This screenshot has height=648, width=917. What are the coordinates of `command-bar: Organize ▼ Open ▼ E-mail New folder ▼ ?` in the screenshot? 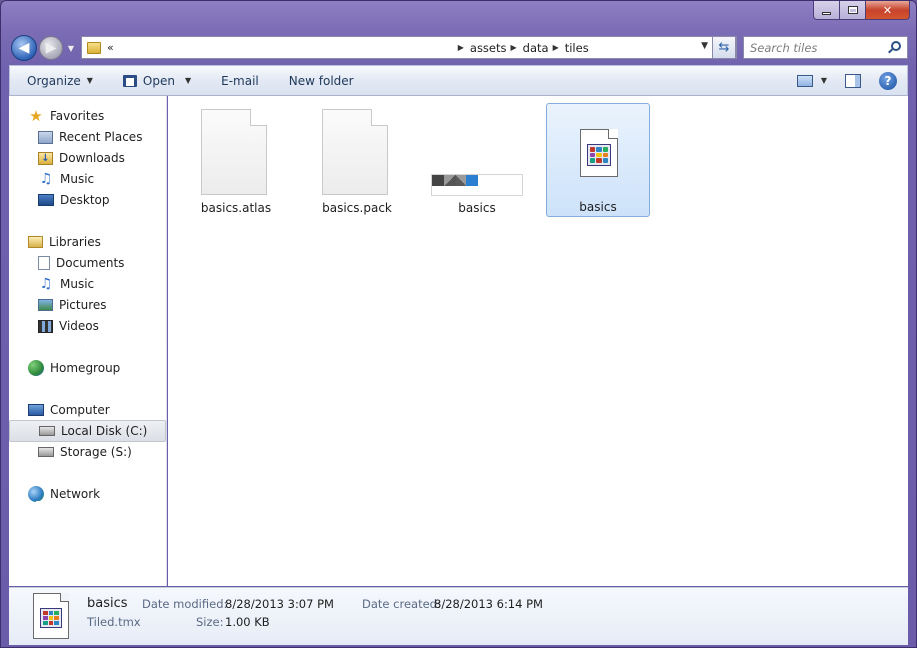 It's located at (458, 80).